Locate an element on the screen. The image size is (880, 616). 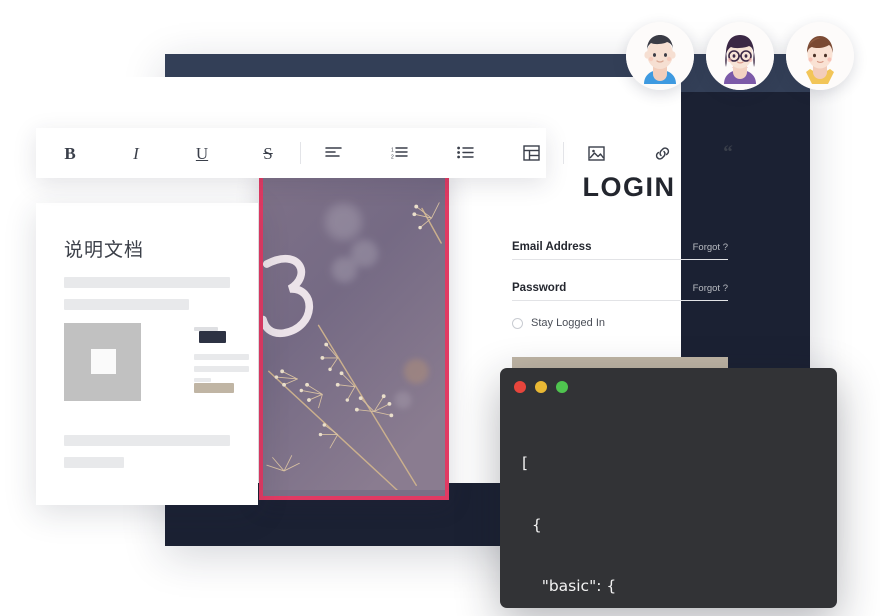
doc-thumbnail is located at coordinates (102, 362).